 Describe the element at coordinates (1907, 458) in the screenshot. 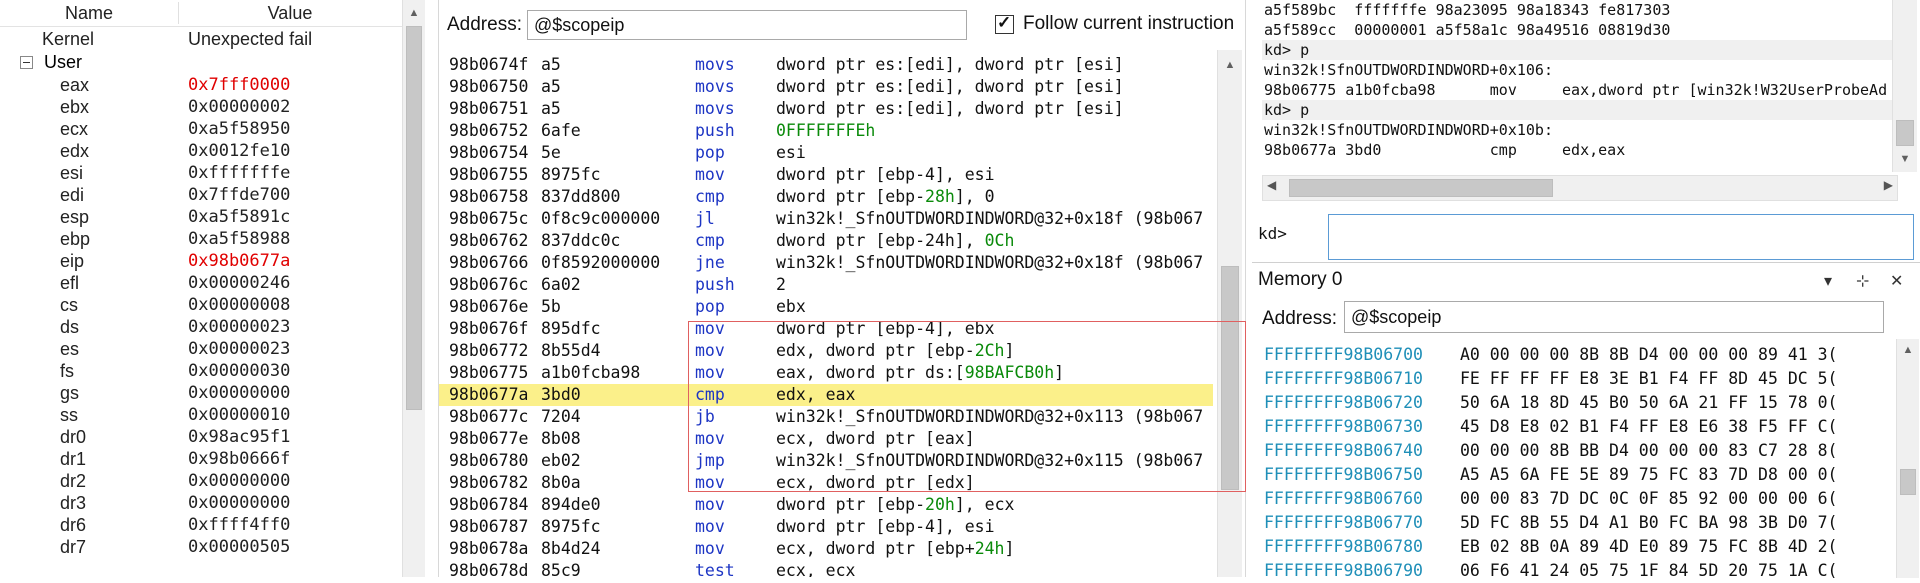

I see `memory-scrollbar: ▲` at that location.